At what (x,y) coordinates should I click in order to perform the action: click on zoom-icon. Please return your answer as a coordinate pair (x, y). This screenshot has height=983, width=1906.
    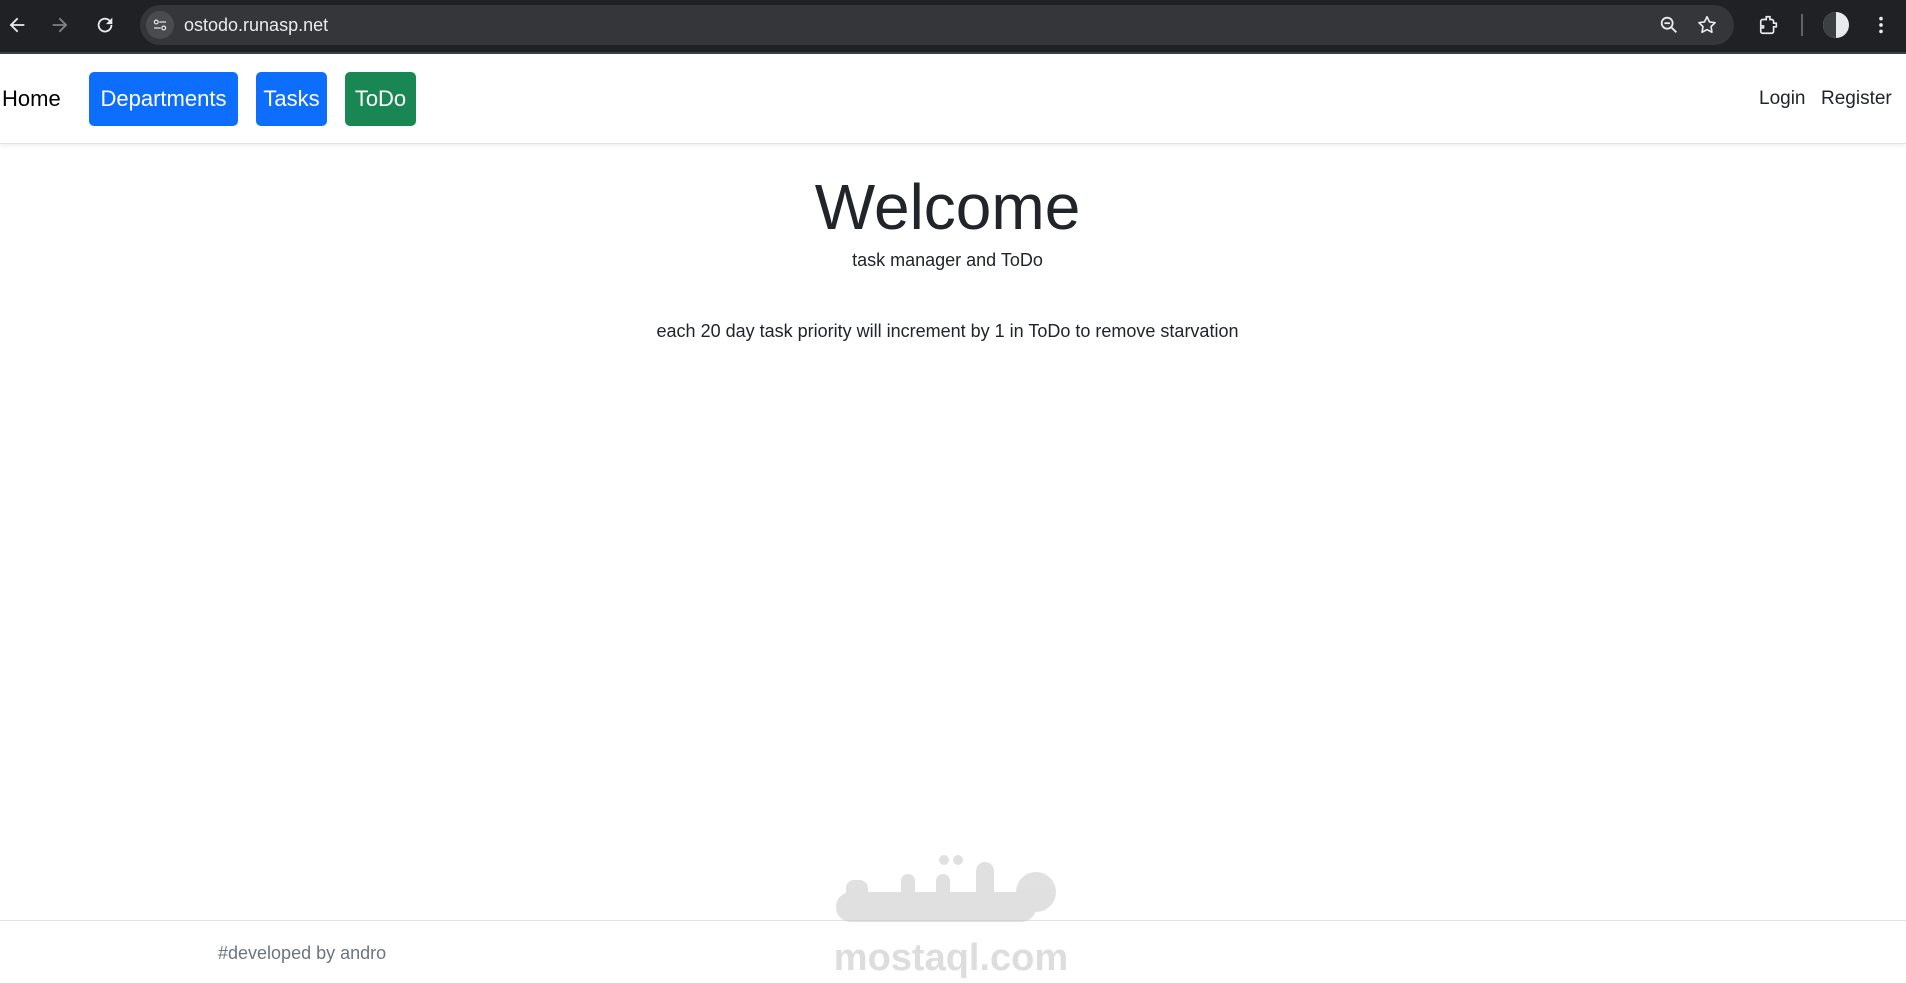
    Looking at the image, I should click on (1669, 25).